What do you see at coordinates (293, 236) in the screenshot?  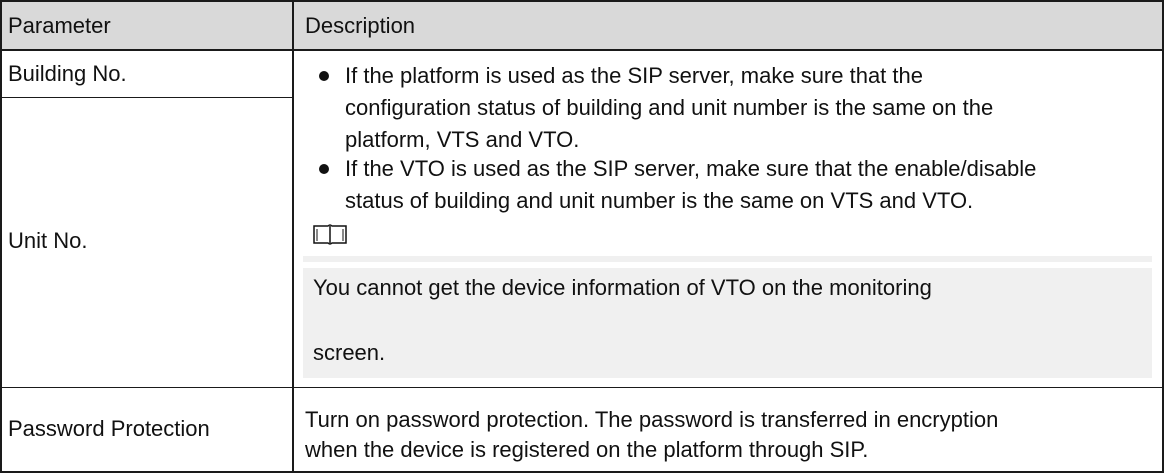 I see `column-divider` at bounding box center [293, 236].